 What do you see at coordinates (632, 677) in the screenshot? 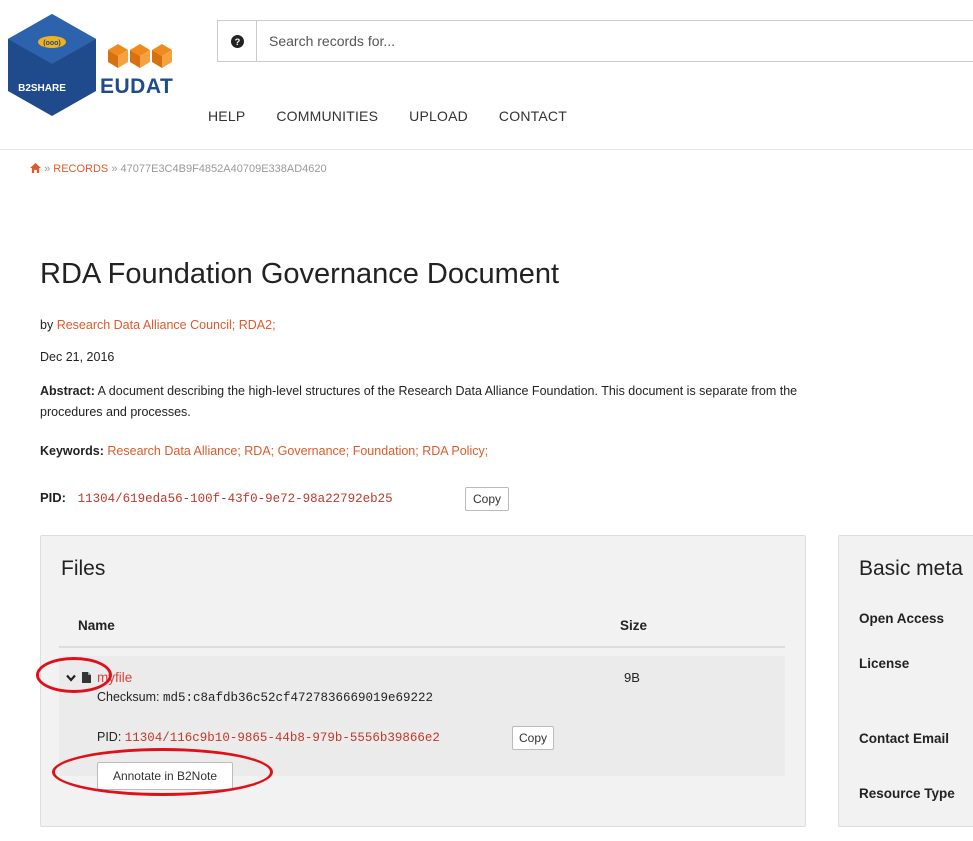
I see `file-size: 9B` at bounding box center [632, 677].